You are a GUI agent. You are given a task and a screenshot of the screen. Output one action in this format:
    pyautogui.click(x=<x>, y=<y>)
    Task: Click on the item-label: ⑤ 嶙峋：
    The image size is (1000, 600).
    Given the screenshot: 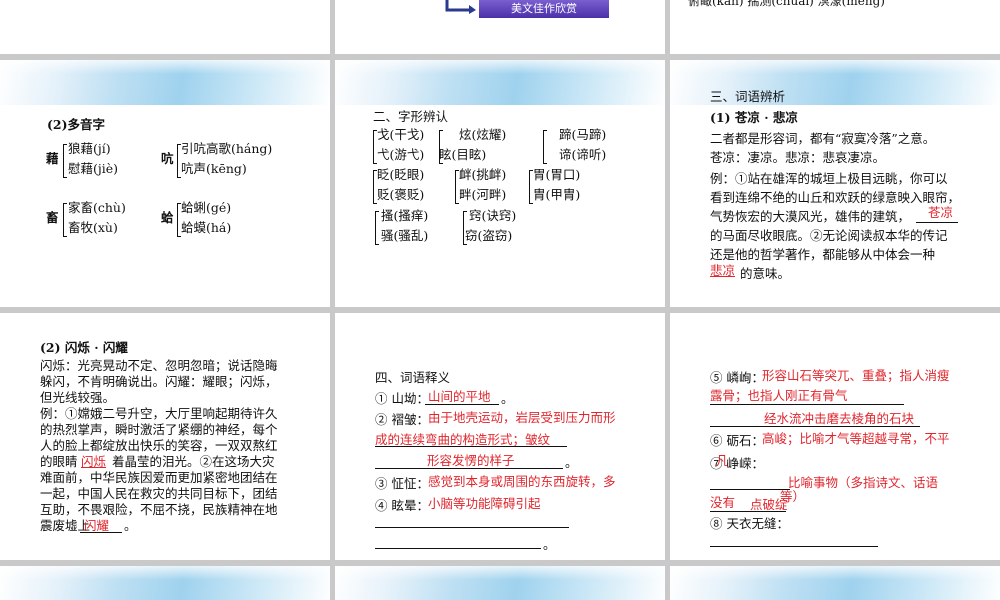 What is the action you would take?
    pyautogui.click(x=737, y=377)
    